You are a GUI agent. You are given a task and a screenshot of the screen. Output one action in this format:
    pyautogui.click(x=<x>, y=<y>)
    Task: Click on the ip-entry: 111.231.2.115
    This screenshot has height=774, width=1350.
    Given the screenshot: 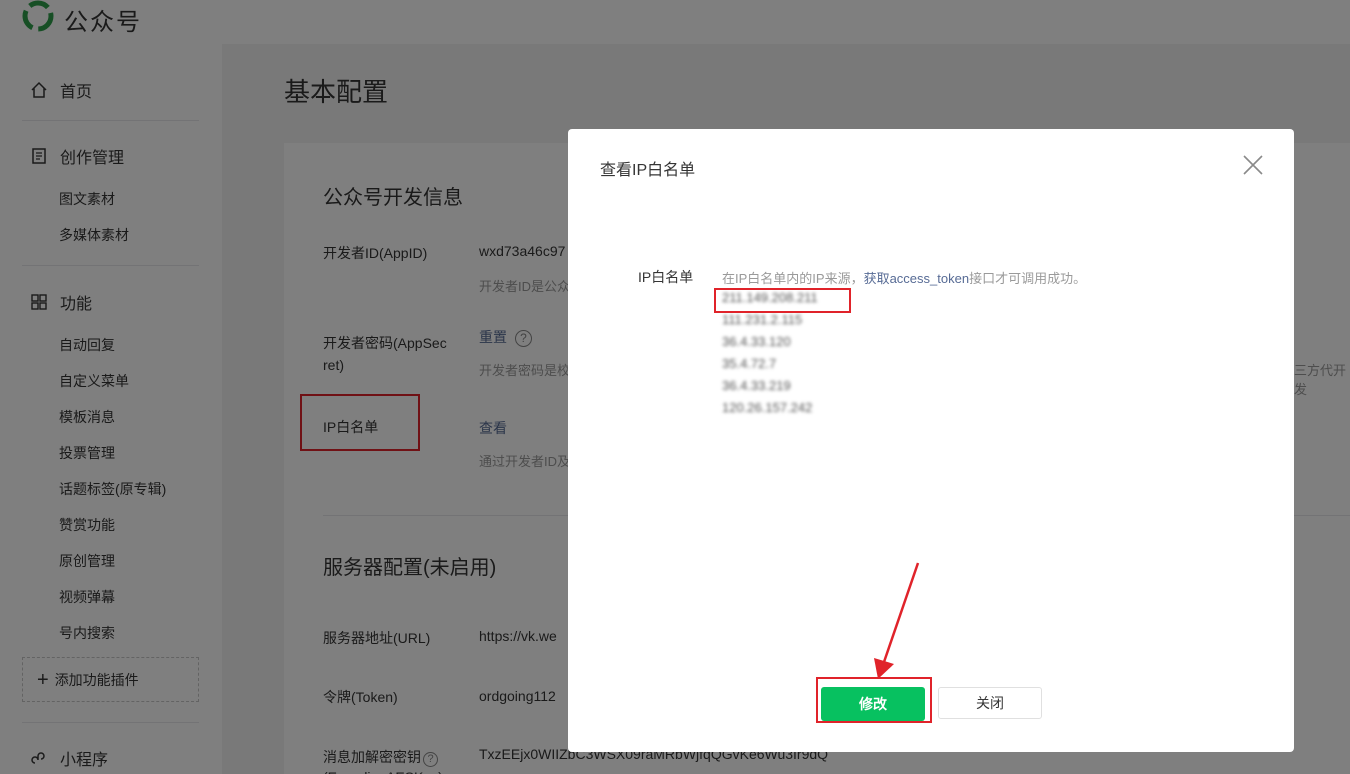 What is the action you would take?
    pyautogui.click(x=762, y=319)
    